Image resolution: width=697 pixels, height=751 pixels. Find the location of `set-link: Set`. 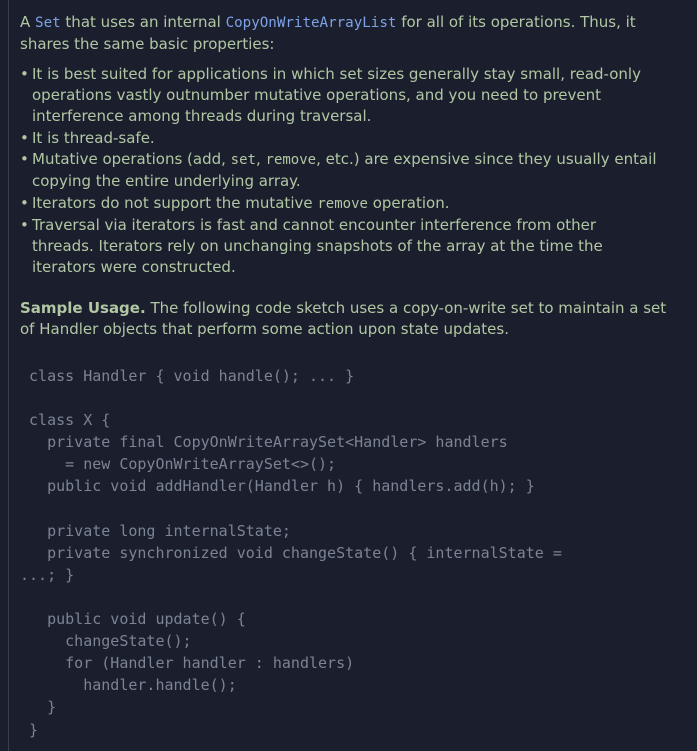

set-link: Set is located at coordinates (48, 23).